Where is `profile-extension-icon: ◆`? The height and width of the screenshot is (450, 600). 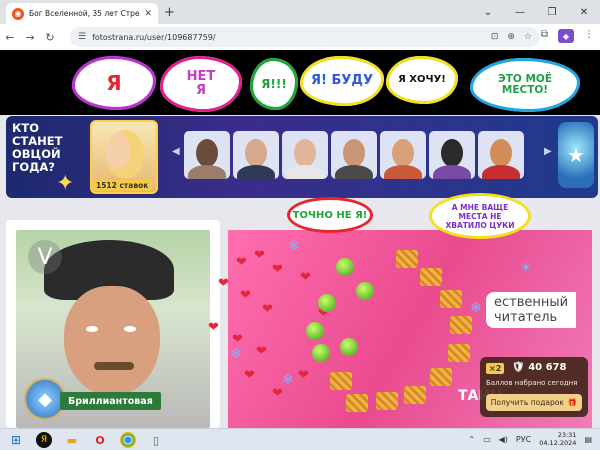 profile-extension-icon: ◆ is located at coordinates (566, 36).